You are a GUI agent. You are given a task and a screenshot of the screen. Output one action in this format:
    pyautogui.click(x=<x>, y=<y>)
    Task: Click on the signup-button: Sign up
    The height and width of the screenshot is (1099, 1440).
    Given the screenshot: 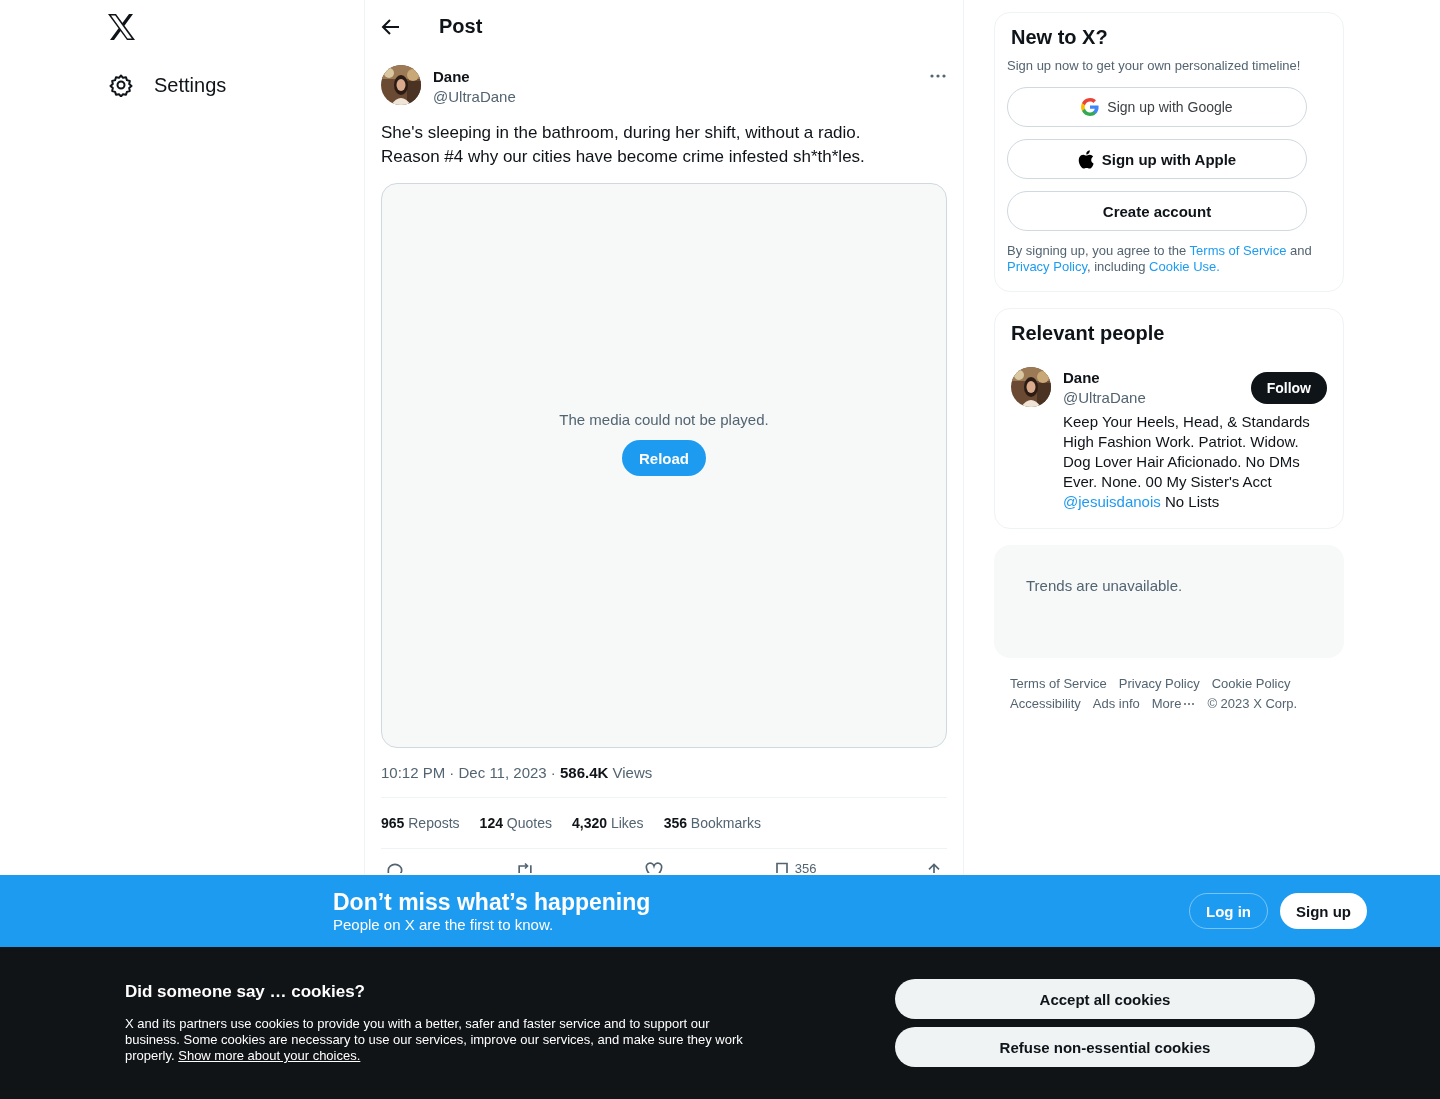 What is the action you would take?
    pyautogui.click(x=1323, y=911)
    